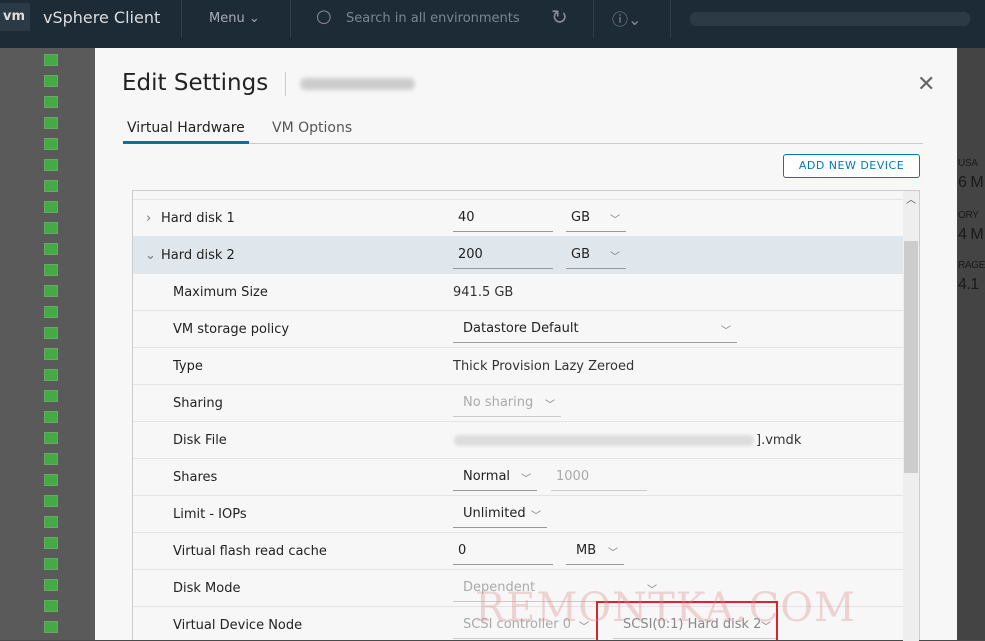 The height and width of the screenshot is (641, 985). I want to click on disk-file-label: Disk File, so click(200, 440).